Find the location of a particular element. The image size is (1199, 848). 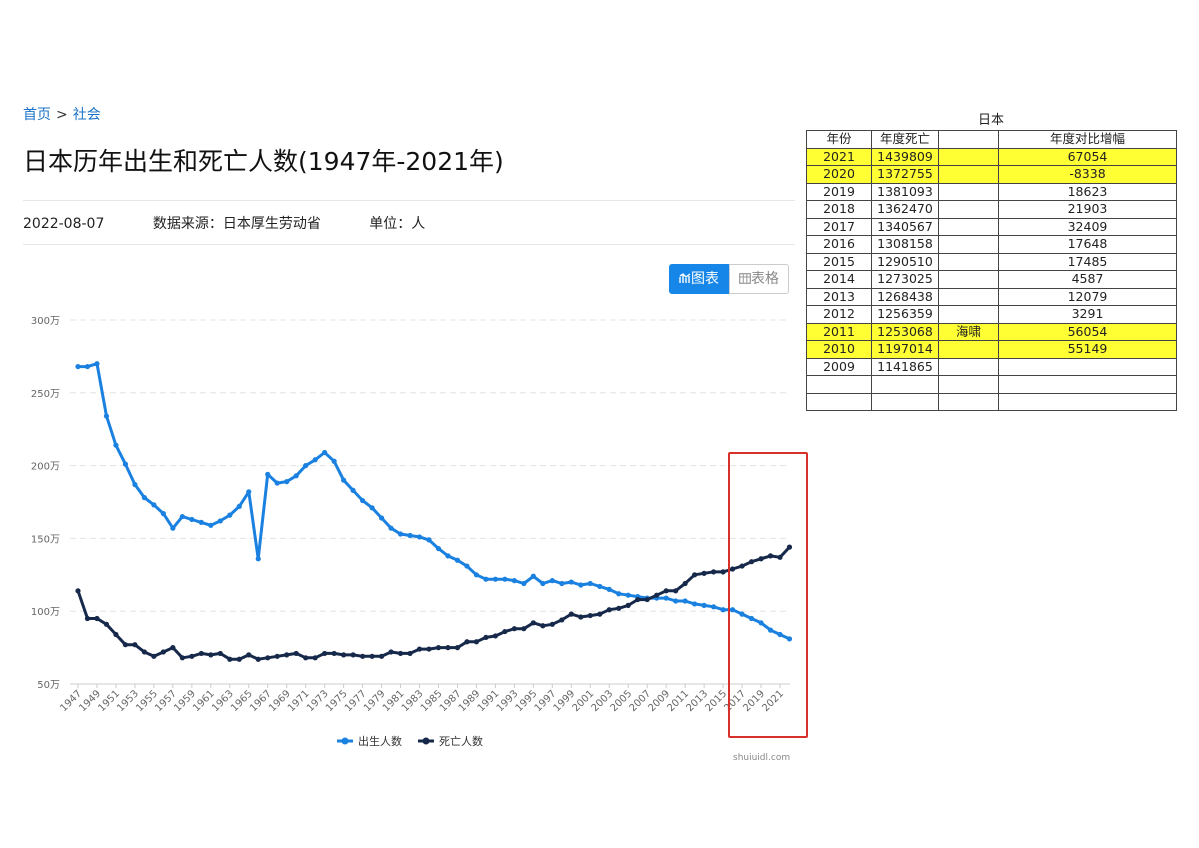

table-view-button: 表格 is located at coordinates (759, 279).